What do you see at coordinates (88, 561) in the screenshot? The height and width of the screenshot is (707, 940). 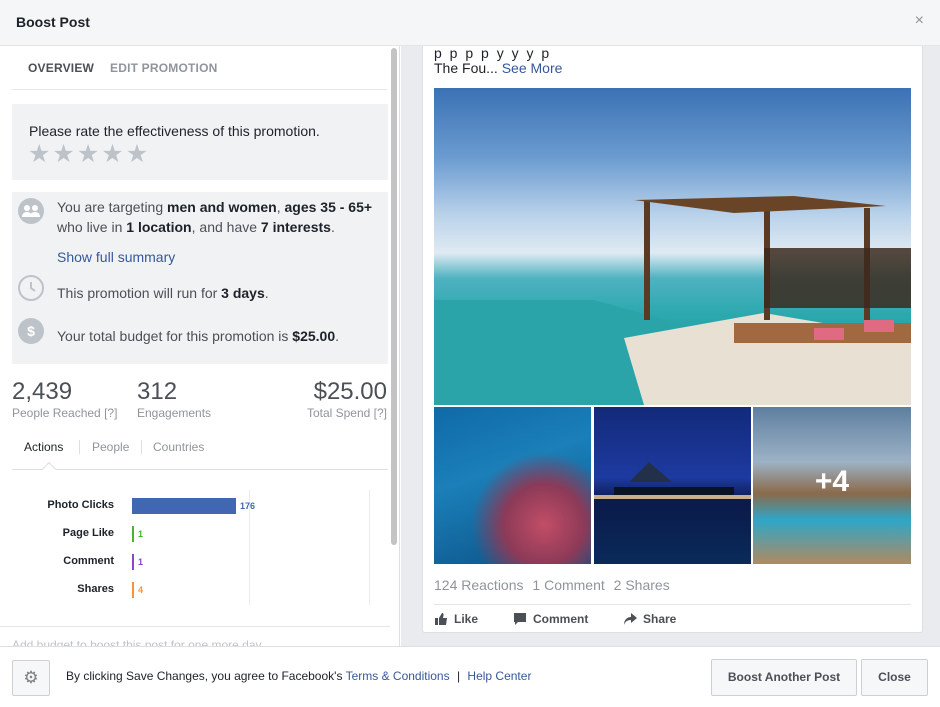 I see `bar-label: Comment` at bounding box center [88, 561].